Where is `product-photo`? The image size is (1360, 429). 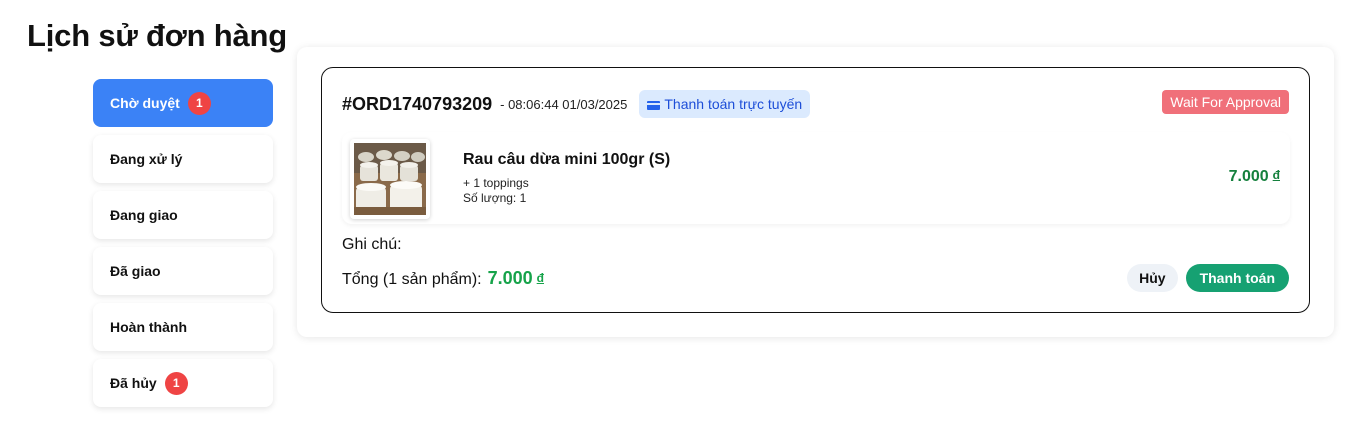
product-photo is located at coordinates (390, 179).